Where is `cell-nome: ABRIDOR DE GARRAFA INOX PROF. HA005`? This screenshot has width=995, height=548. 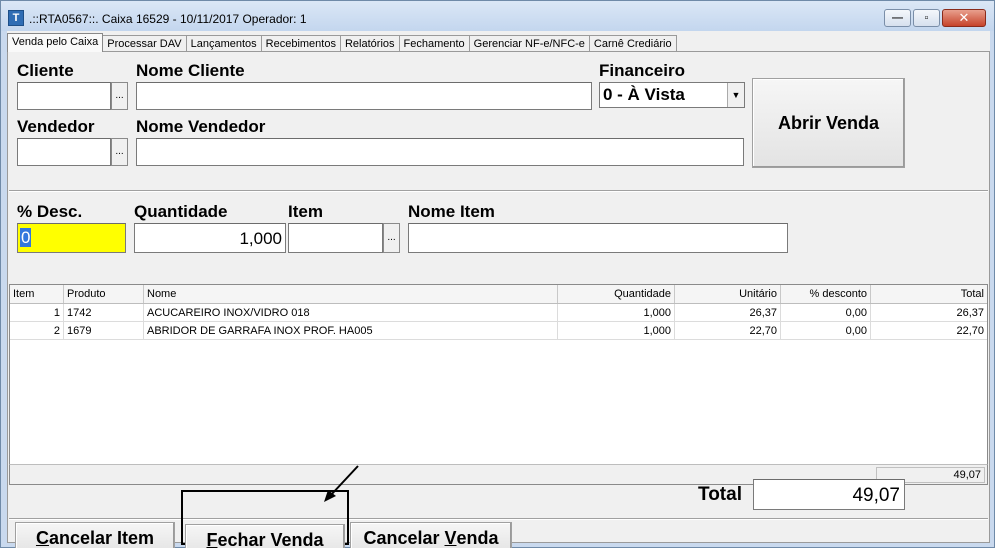
cell-nome: ABRIDOR DE GARRAFA INOX PROF. HA005 is located at coordinates (351, 330).